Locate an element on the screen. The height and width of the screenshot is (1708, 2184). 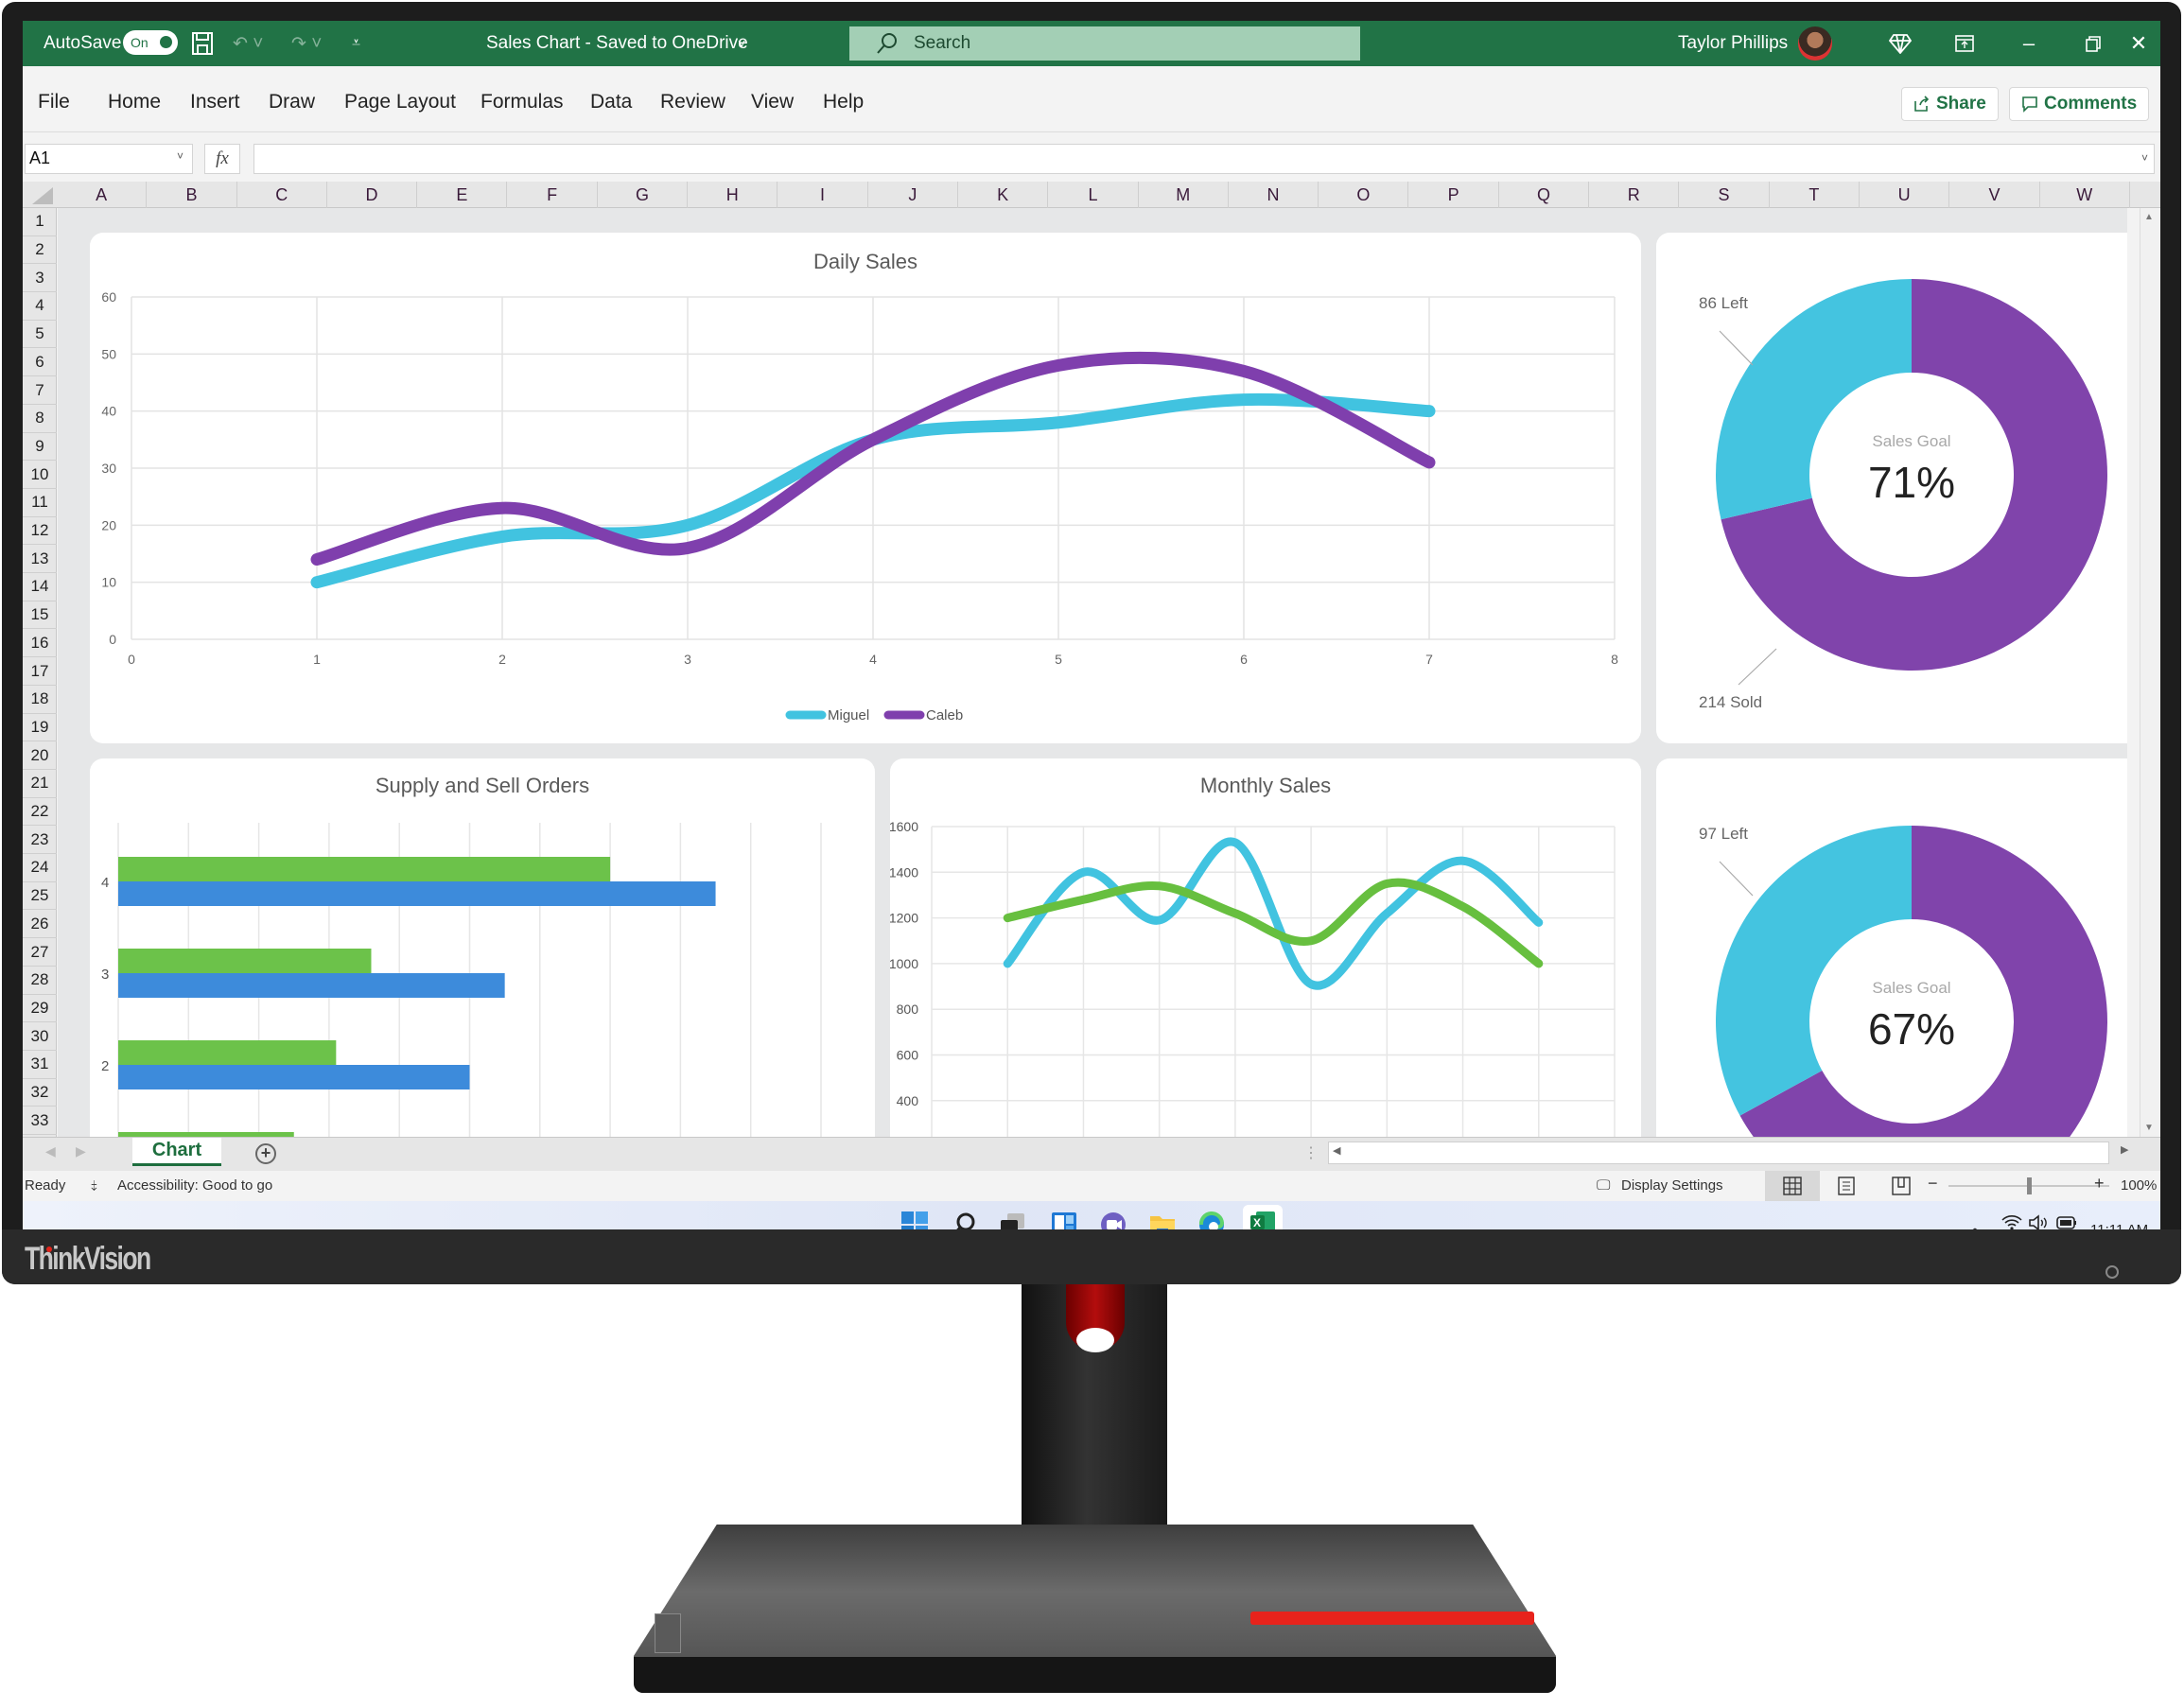
row-header: 7 is located at coordinates (40, 390).